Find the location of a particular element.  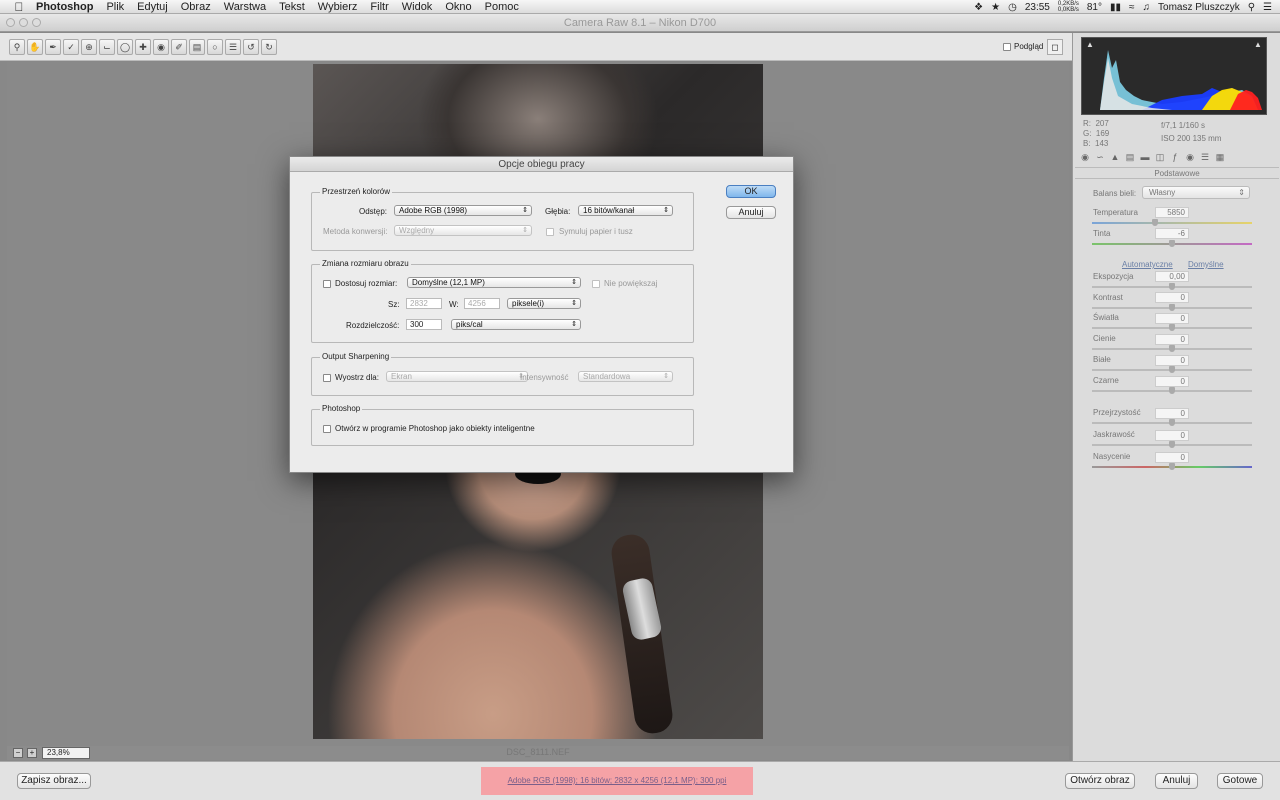

highlights-slider is located at coordinates (1172, 327).